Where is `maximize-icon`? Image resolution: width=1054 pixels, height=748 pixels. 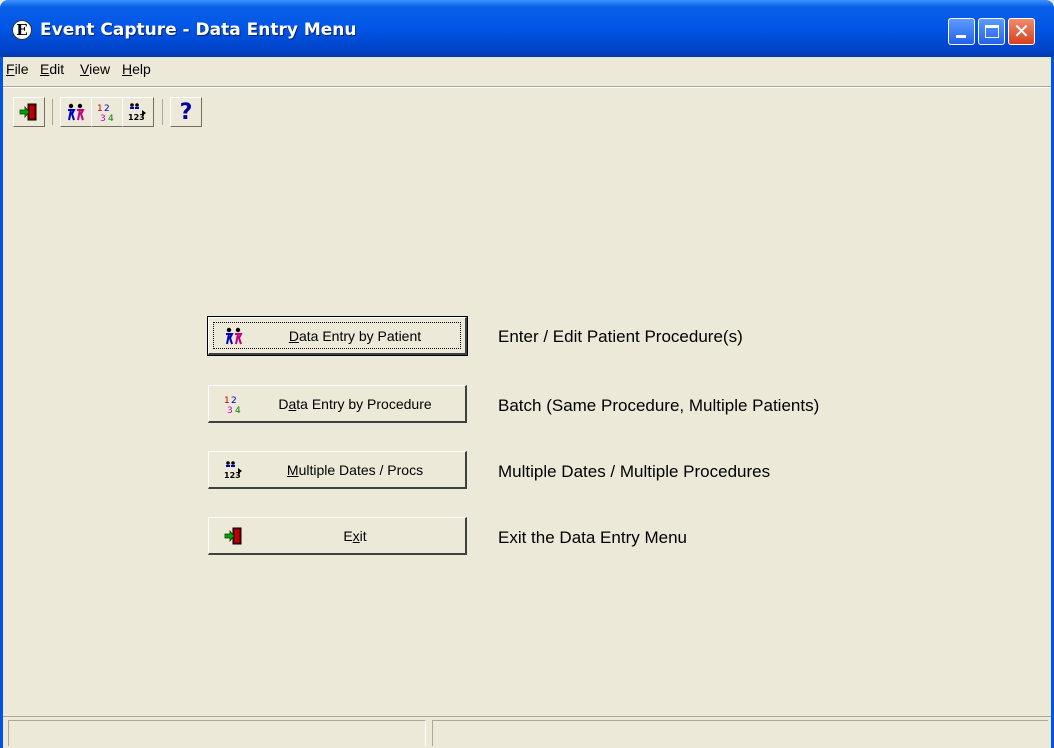 maximize-icon is located at coordinates (992, 31).